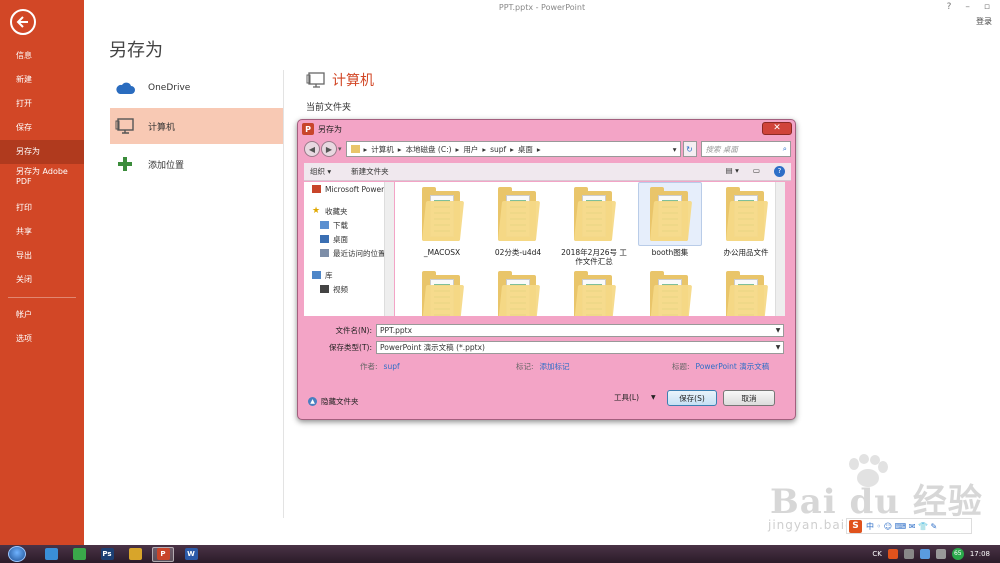 The height and width of the screenshot is (563, 1000). What do you see at coordinates (23, 22) in the screenshot?
I see `back-button` at bounding box center [23, 22].